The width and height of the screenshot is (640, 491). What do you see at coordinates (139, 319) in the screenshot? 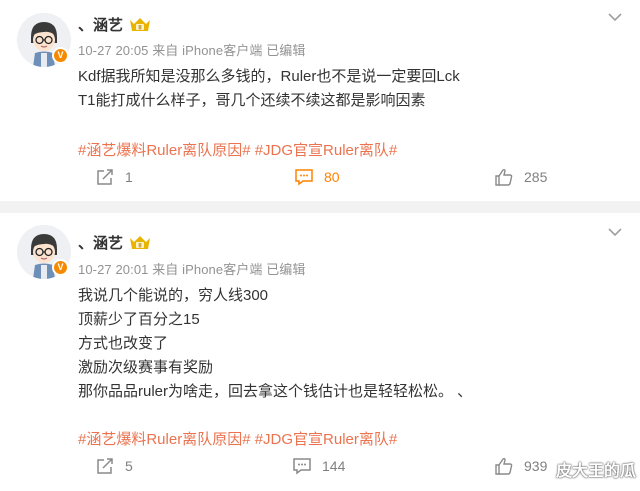
I see `content-line: 顶薪少了百分之15` at bounding box center [139, 319].